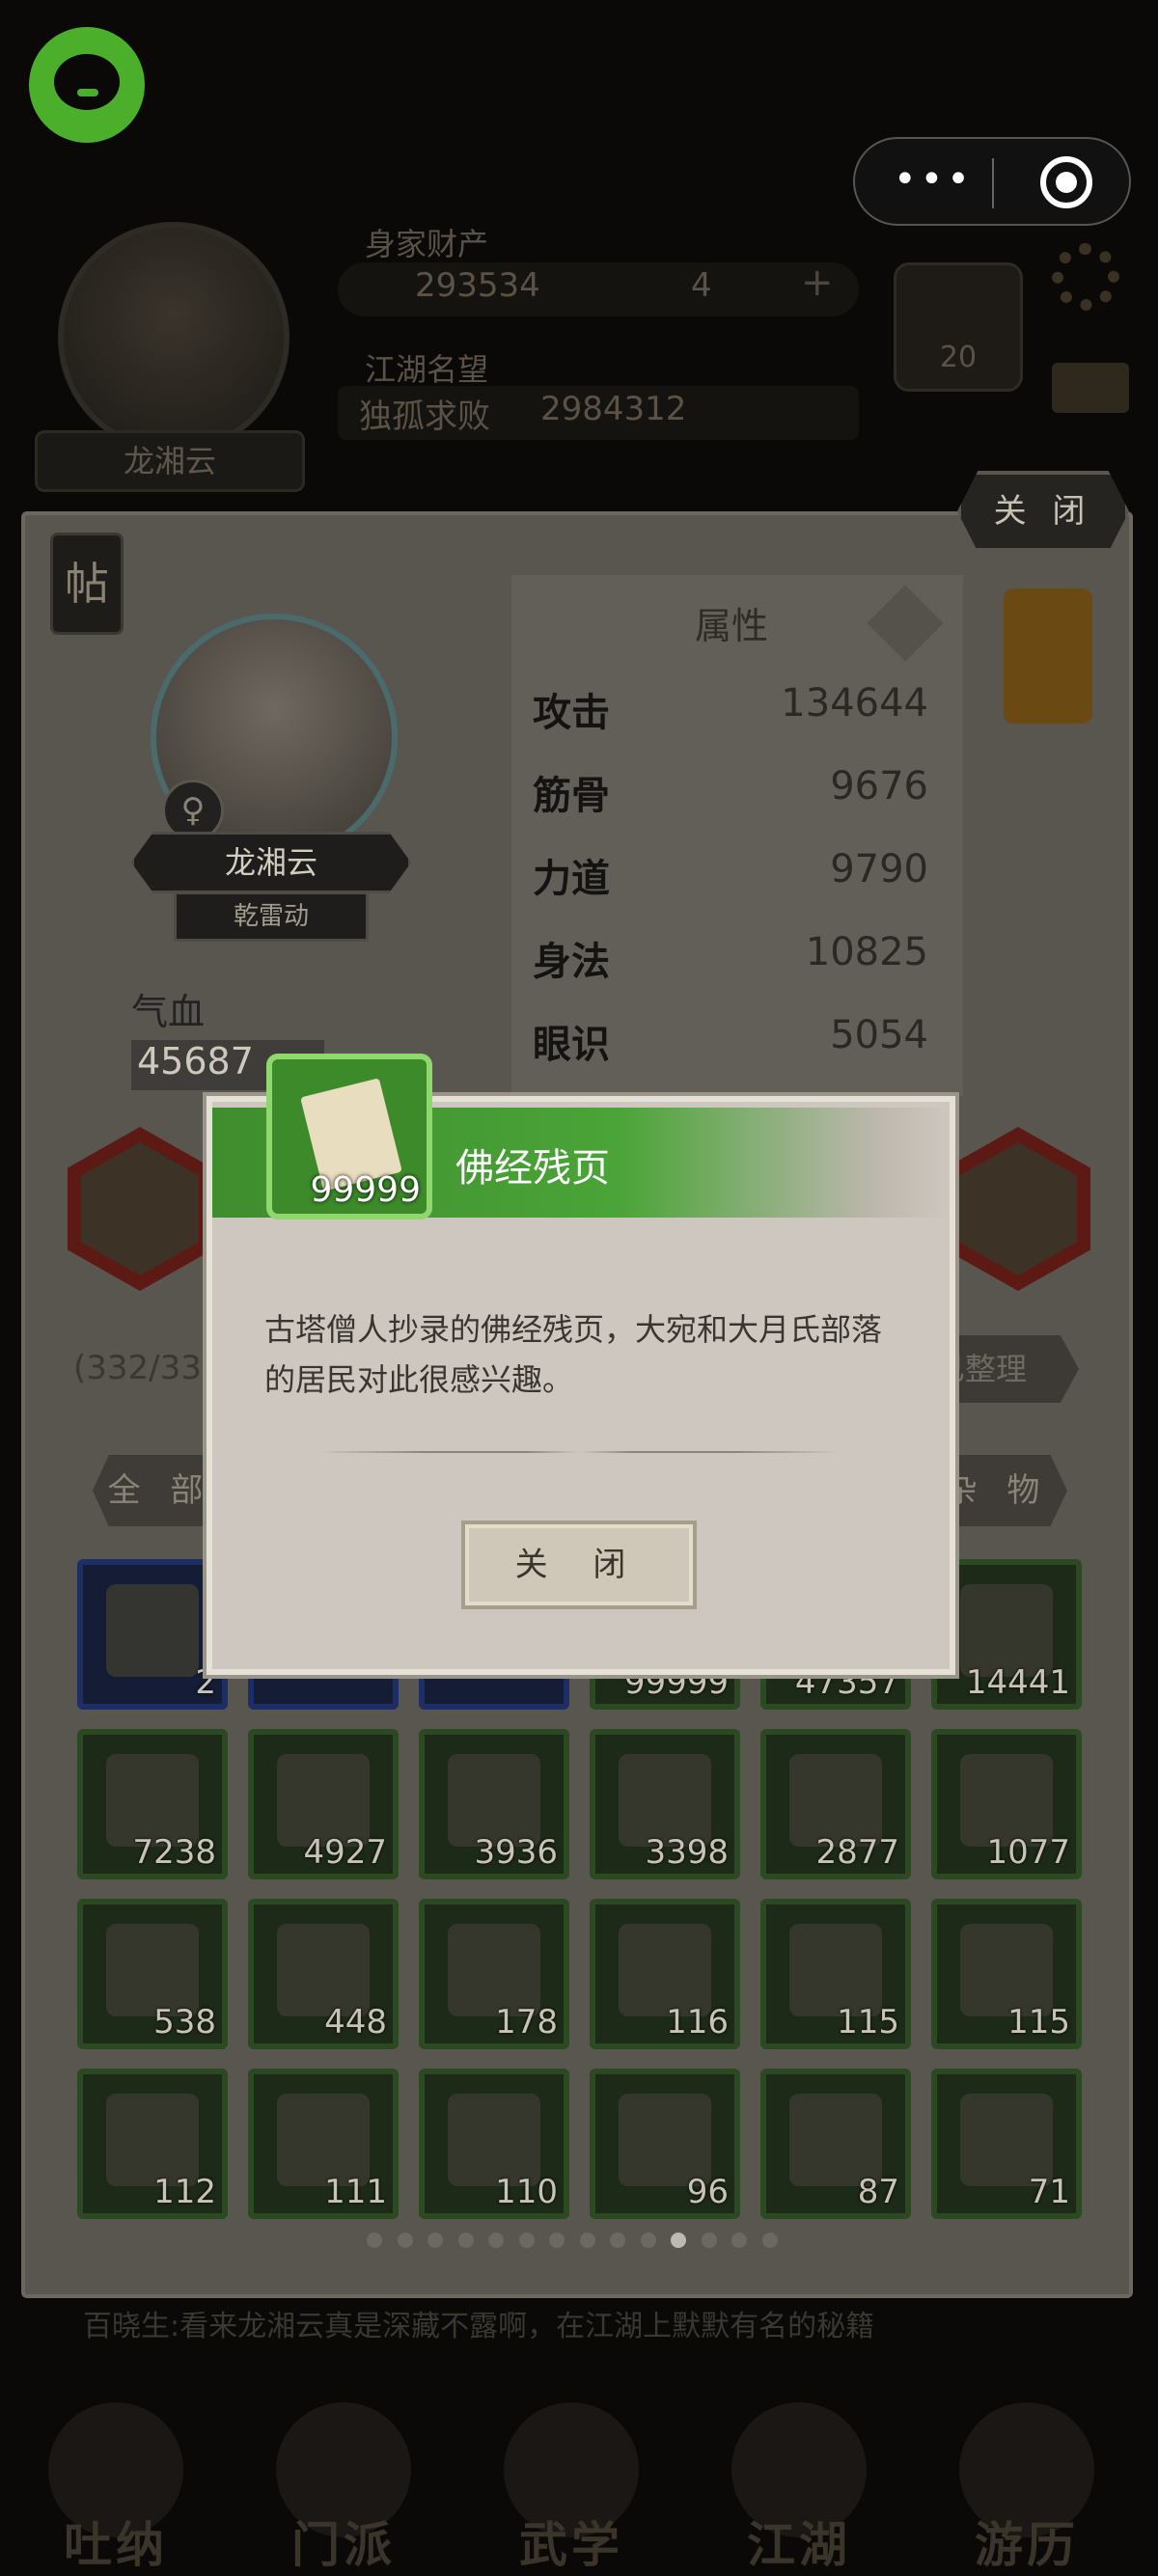  Describe the element at coordinates (87, 584) in the screenshot. I see `post-tag-button: 帖` at that location.